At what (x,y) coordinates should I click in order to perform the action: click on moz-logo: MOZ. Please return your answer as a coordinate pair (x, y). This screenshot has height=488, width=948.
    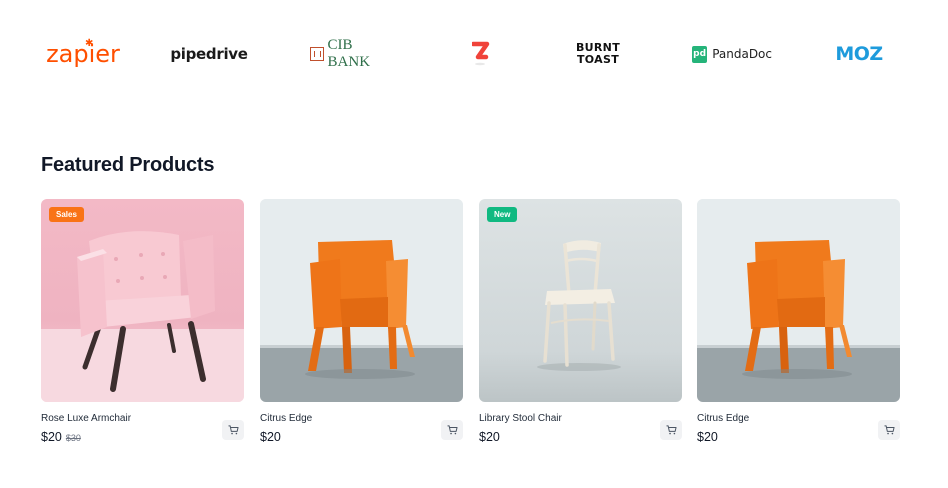
    Looking at the image, I should click on (859, 54).